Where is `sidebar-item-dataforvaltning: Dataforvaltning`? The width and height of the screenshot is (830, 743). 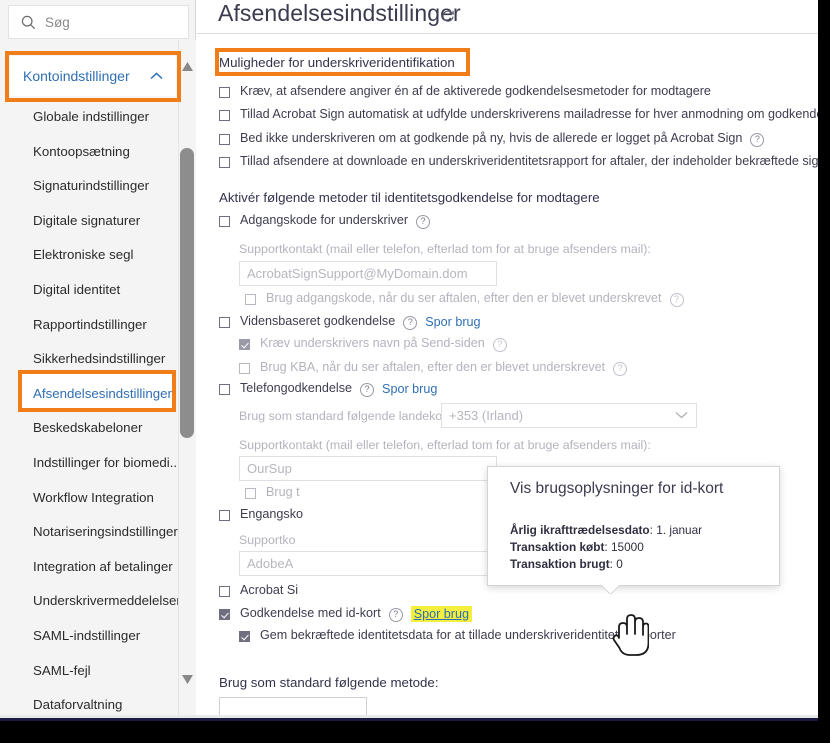 sidebar-item-dataforvaltning: Dataforvaltning is located at coordinates (89, 700).